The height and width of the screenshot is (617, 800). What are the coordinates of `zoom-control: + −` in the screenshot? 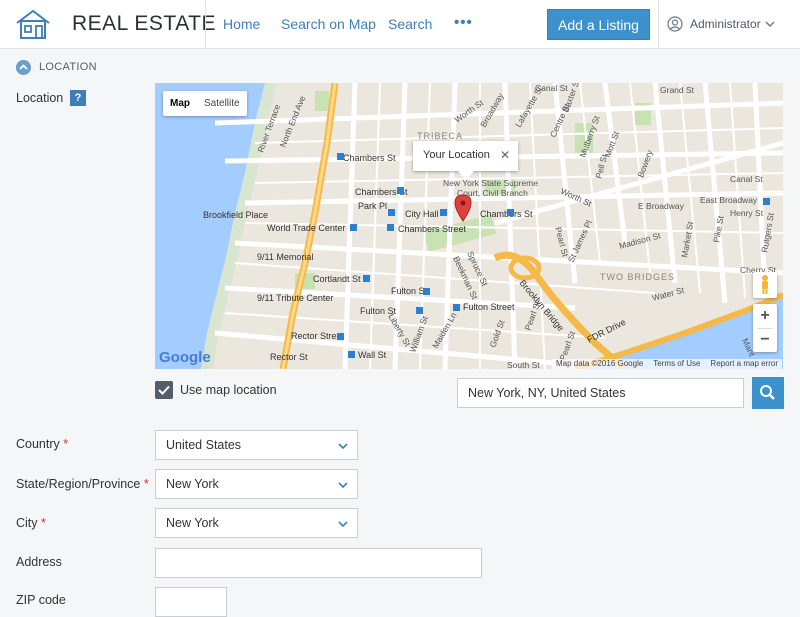 It's located at (765, 328).